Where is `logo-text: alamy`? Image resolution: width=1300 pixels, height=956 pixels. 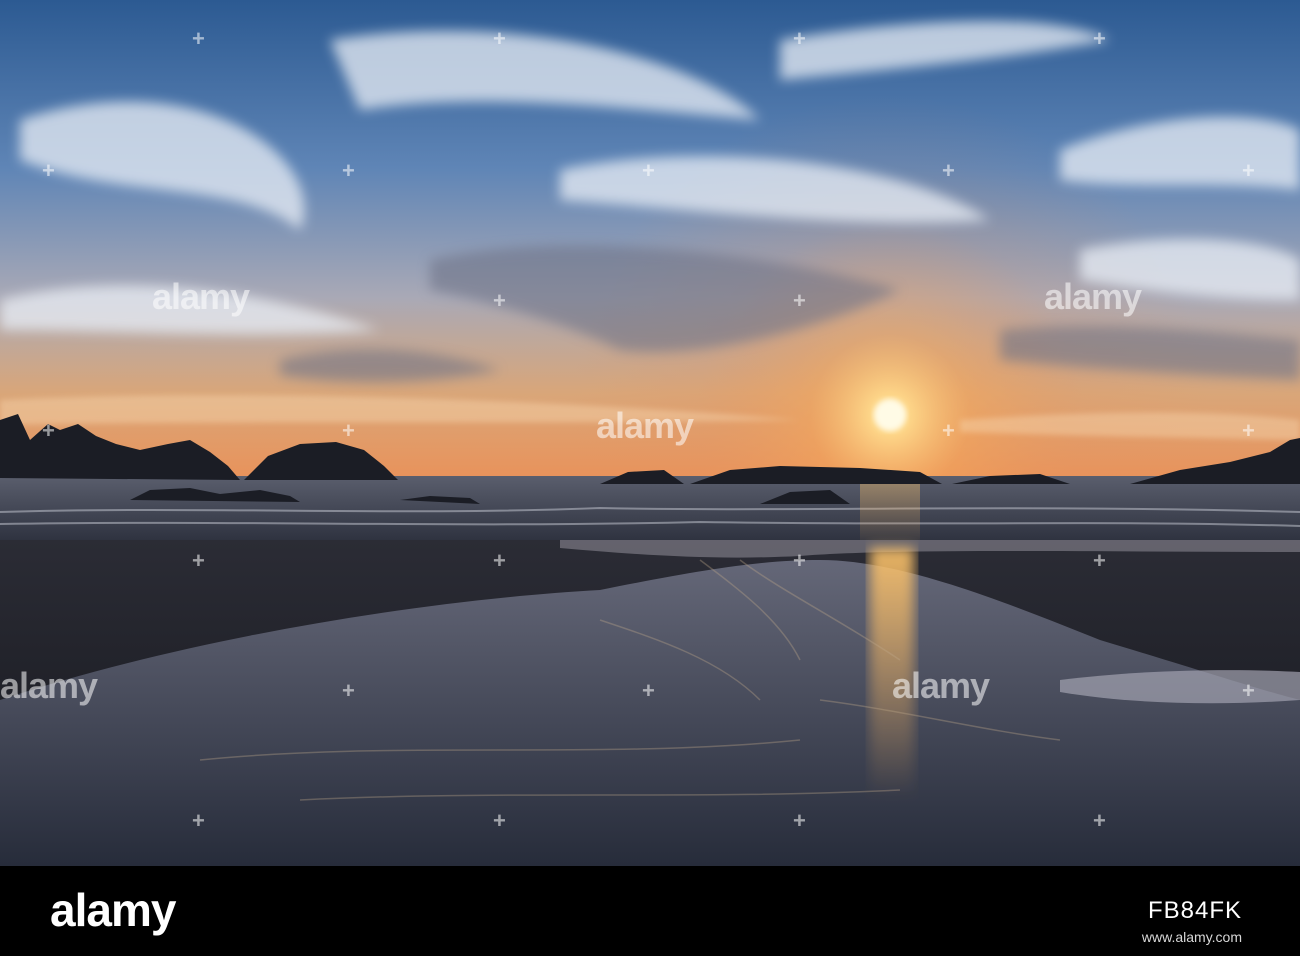 logo-text: alamy is located at coordinates (113, 910).